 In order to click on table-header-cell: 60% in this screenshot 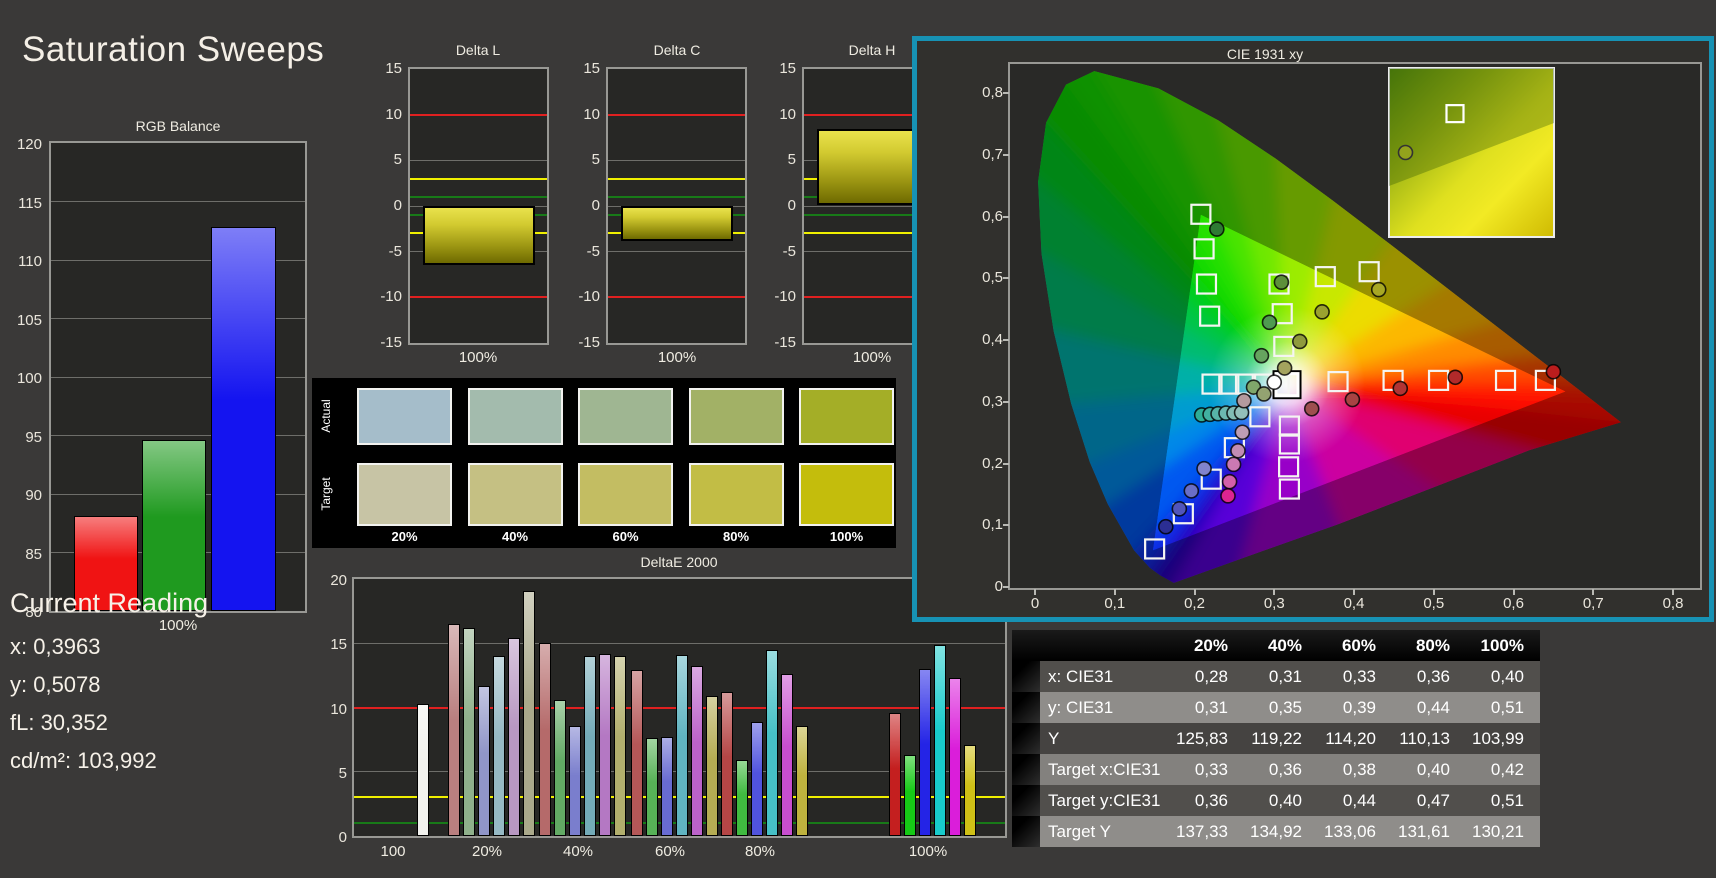, I will do `click(1358, 645)`.